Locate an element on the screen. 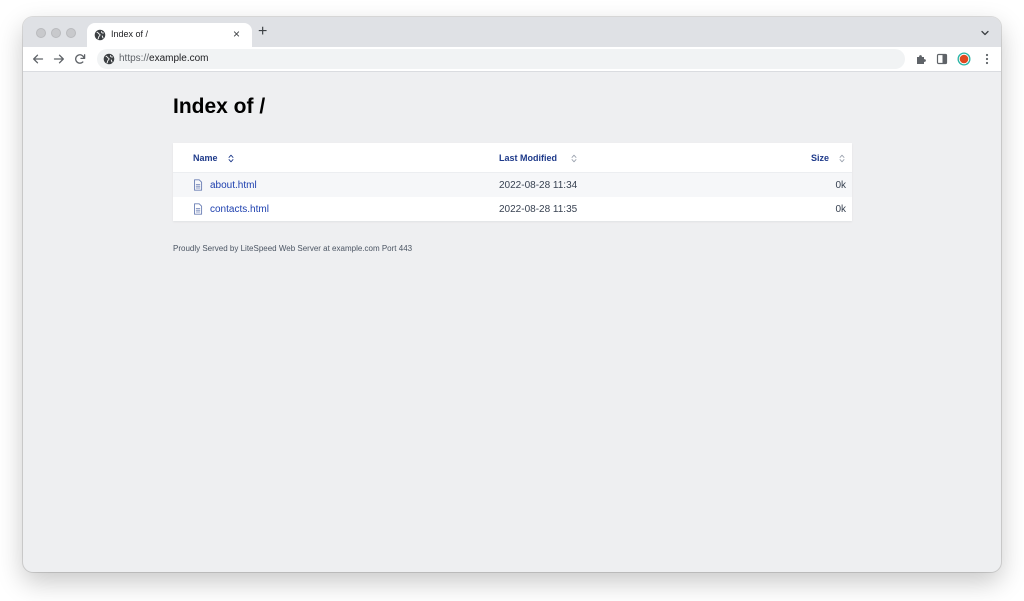 This screenshot has height=601, width=1024. column-header-last-modified: Last Modified is located at coordinates (528, 158).